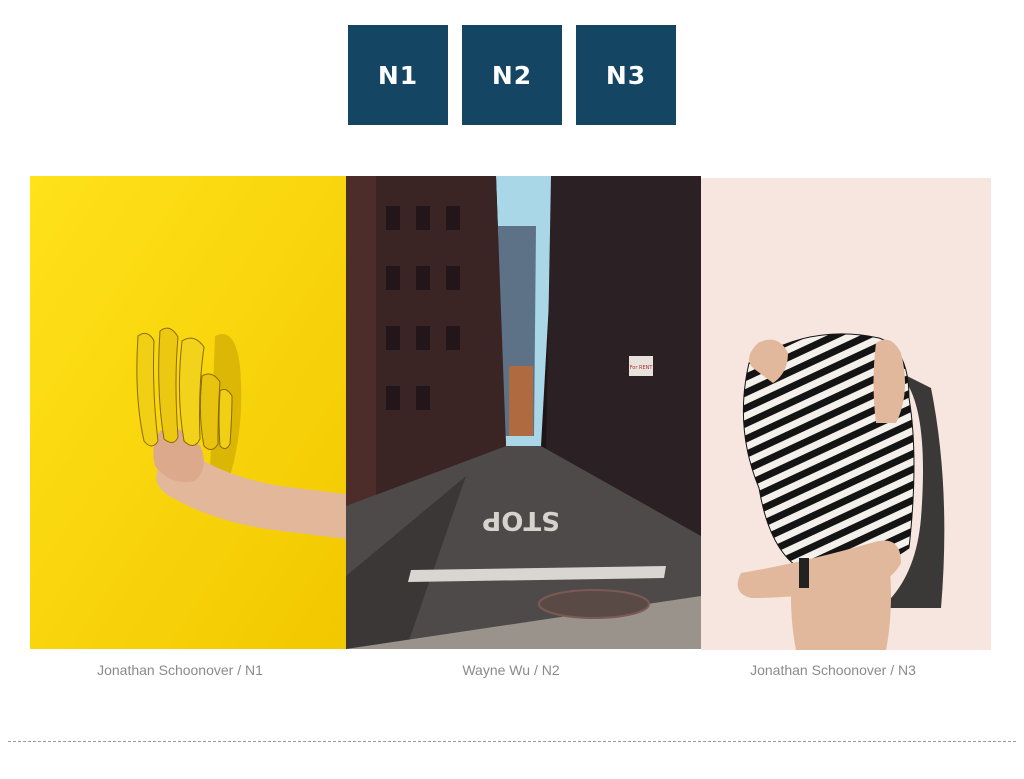  I want to click on nav-button-n2: N2, so click(512, 75).